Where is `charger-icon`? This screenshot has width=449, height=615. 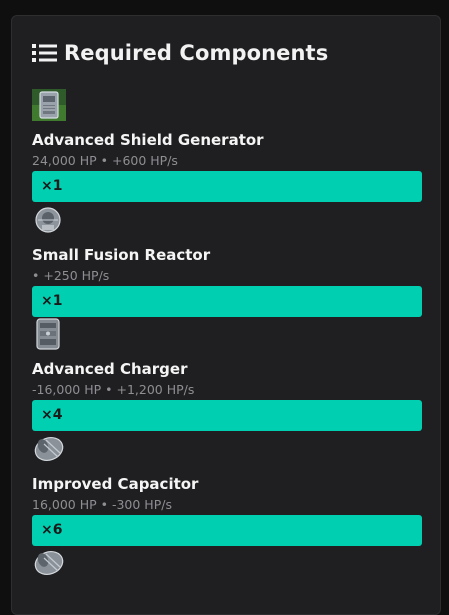 charger-icon is located at coordinates (48, 334).